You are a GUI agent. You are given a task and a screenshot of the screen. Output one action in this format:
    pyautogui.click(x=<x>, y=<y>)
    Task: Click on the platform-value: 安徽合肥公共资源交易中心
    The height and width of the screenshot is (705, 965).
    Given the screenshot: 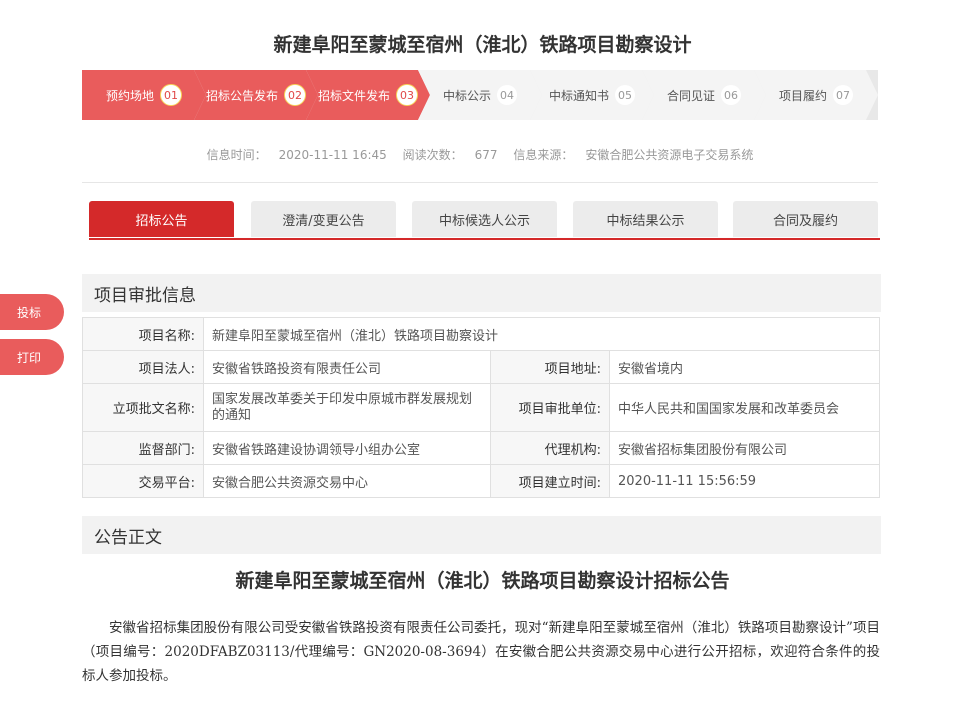 What is the action you would take?
    pyautogui.click(x=347, y=481)
    